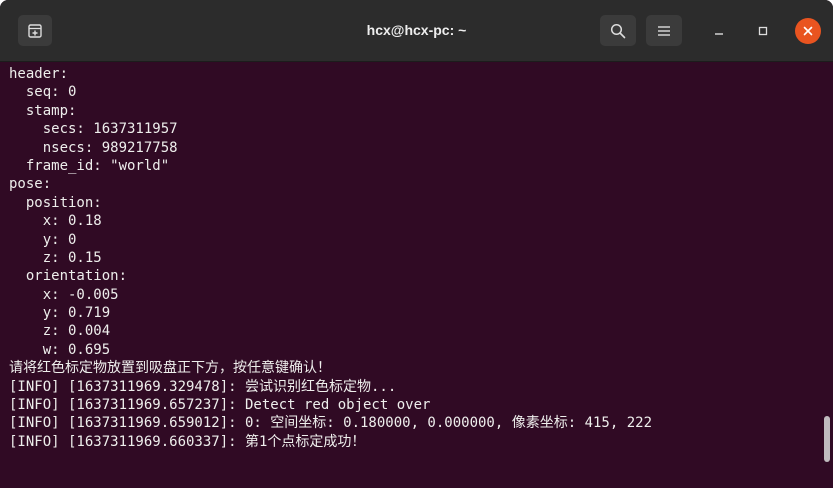 The width and height of the screenshot is (833, 488). I want to click on terminal-line: y: 0.719, so click(60, 313).